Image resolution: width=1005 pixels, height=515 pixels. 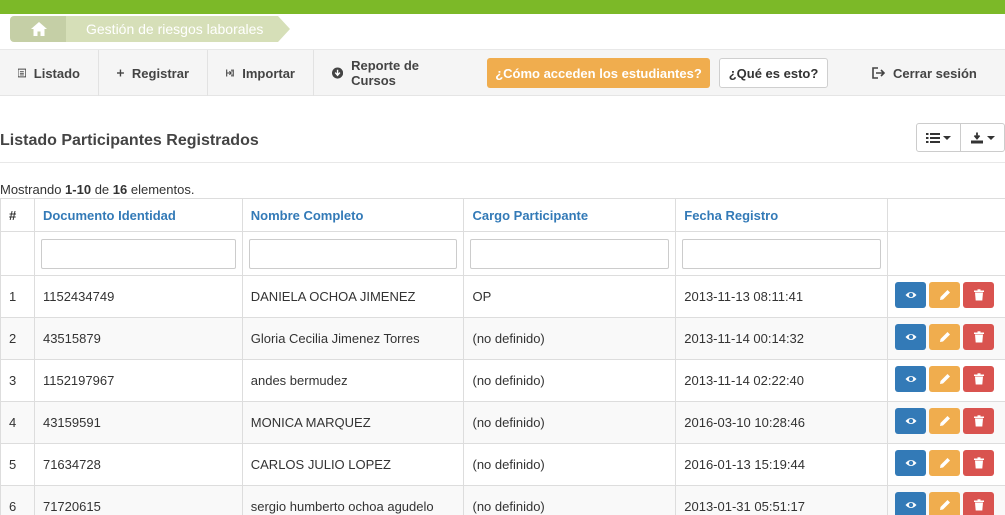 I want to click on columns-toggle-button, so click(x=938, y=137).